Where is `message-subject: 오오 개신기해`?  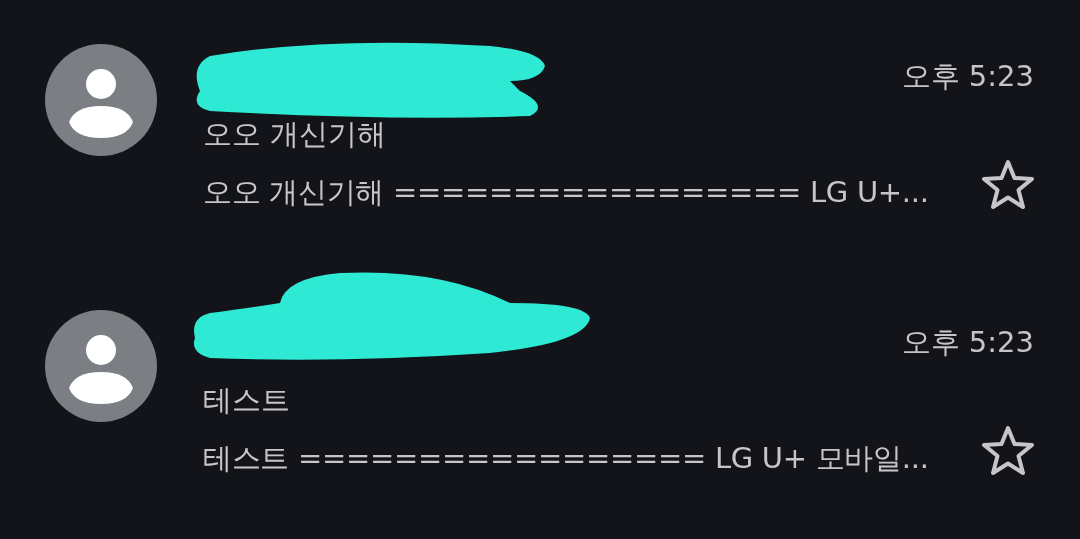
message-subject: 오오 개신기해 is located at coordinates (295, 134).